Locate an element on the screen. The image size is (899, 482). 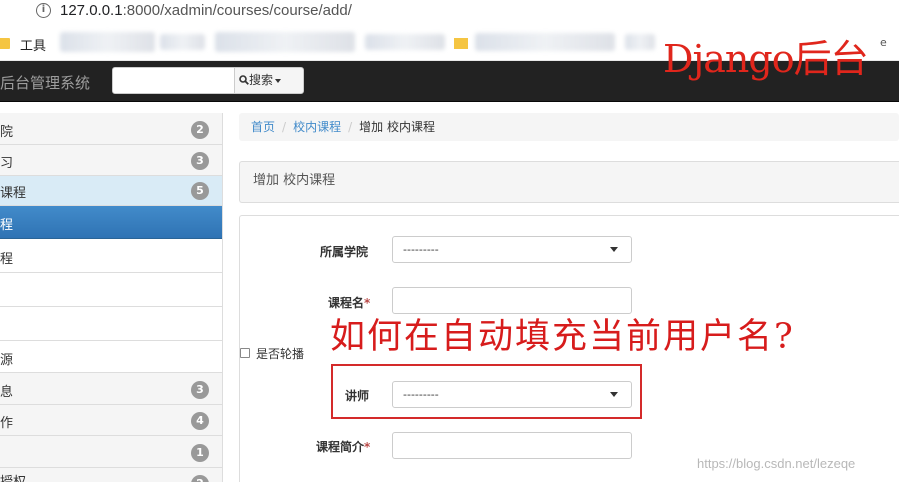
banner-checkbox-label: 是否轮播 is located at coordinates (280, 353).